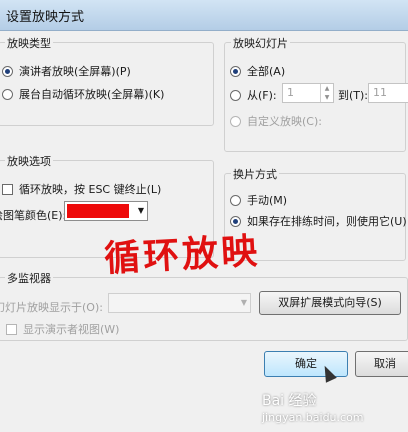  What do you see at coordinates (179, 303) in the screenshot?
I see `display-monitor-select: ▼` at bounding box center [179, 303].